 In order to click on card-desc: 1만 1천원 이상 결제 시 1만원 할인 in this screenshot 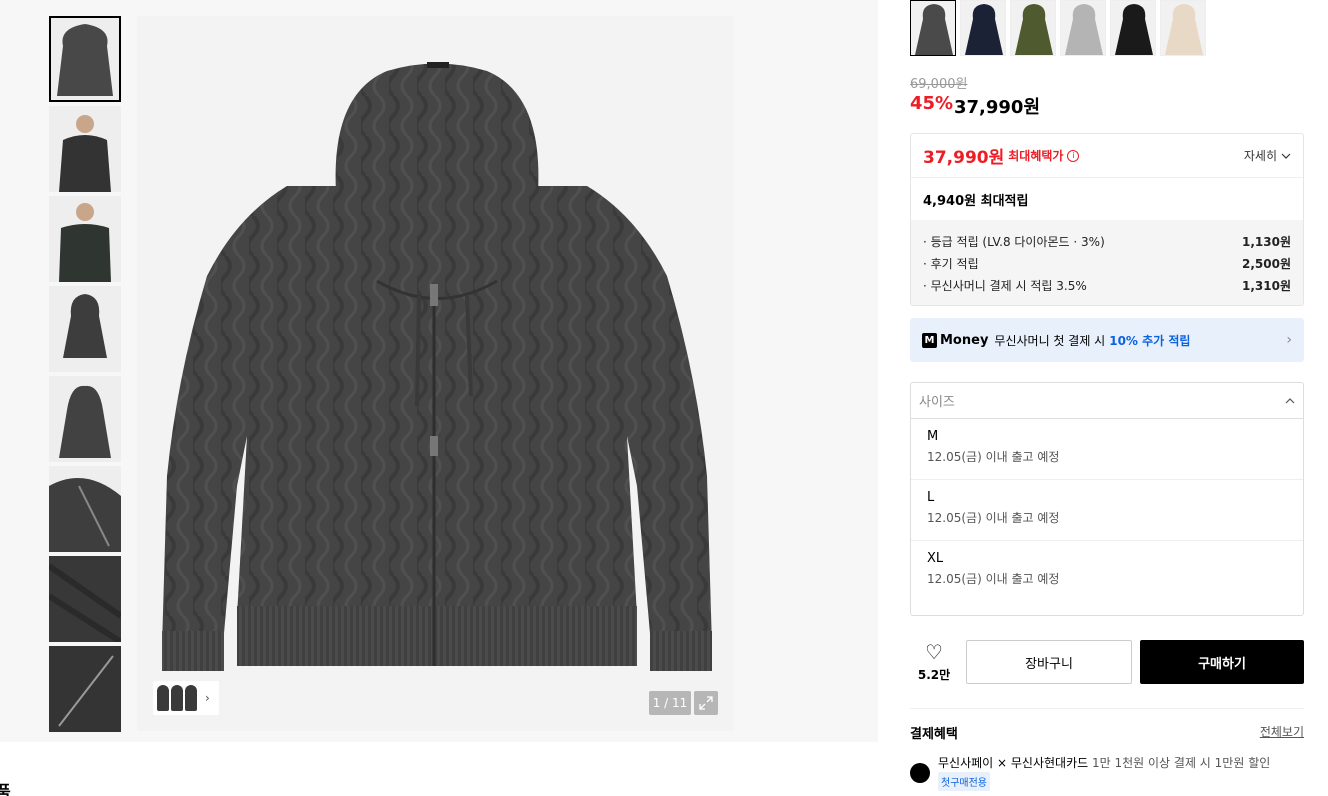, I will do `click(1181, 763)`.